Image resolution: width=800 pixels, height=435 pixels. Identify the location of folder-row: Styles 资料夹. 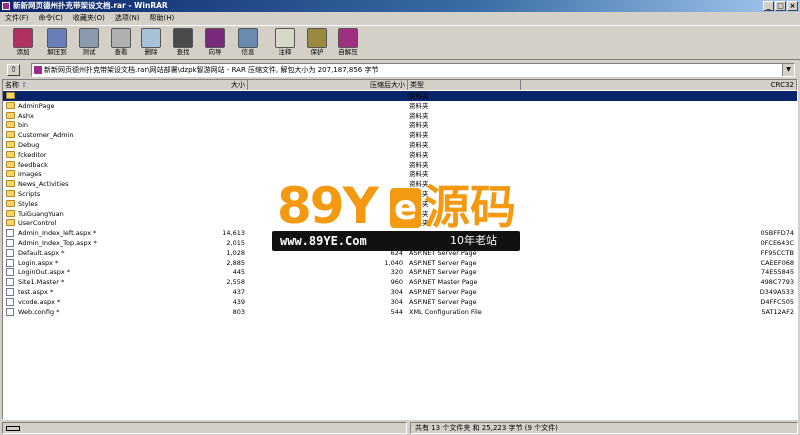
(400, 204).